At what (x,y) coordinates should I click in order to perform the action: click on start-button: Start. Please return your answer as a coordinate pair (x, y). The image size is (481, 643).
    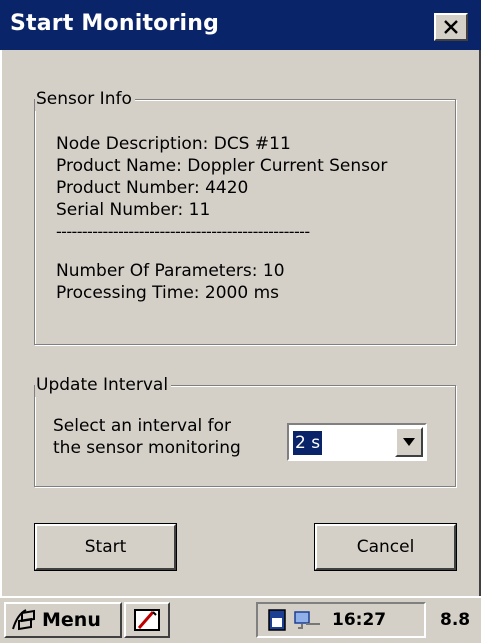
    Looking at the image, I should click on (105, 547).